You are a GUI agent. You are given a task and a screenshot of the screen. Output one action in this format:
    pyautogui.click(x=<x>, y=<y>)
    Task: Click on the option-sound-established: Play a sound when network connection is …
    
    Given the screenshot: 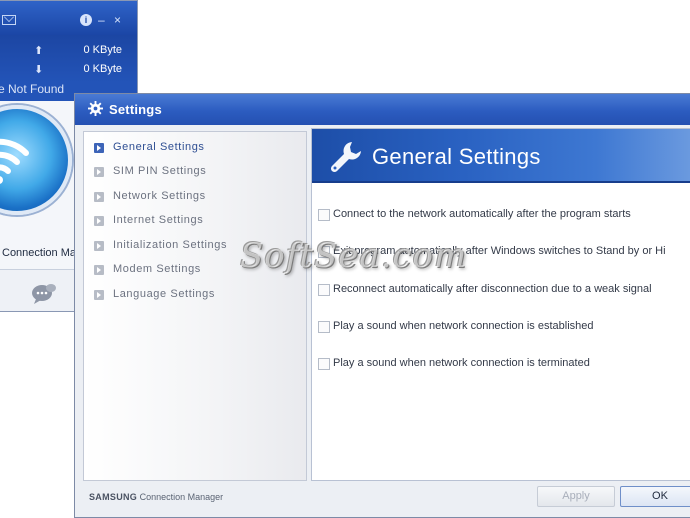 What is the action you would take?
    pyautogui.click(x=504, y=327)
    